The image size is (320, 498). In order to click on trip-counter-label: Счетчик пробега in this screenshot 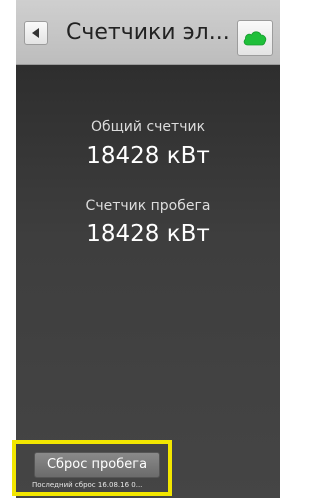, I will do `click(148, 206)`.